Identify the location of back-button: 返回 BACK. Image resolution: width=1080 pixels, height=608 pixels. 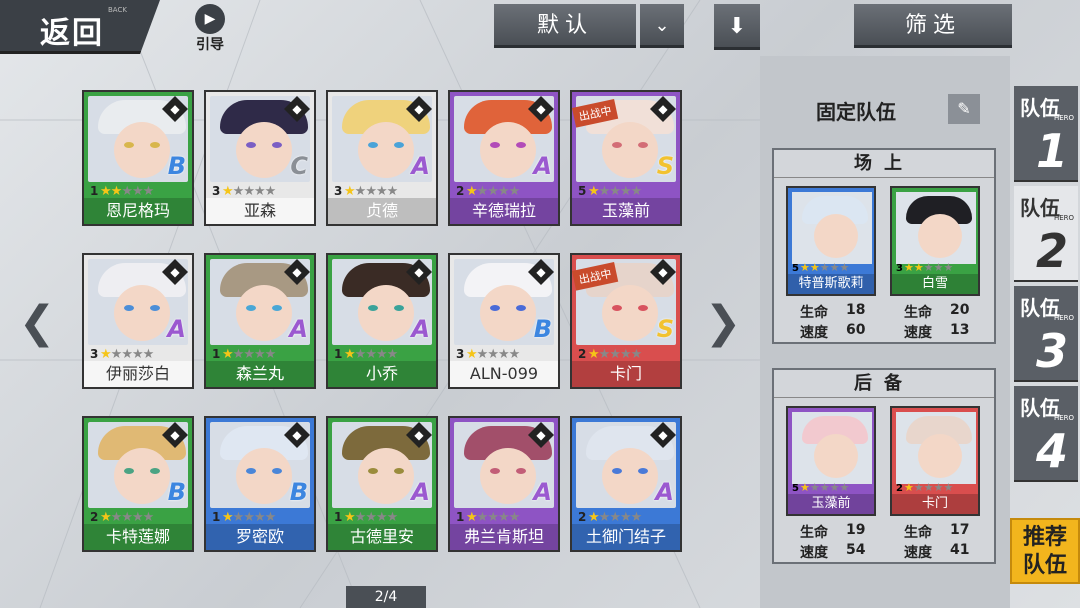
(80, 27).